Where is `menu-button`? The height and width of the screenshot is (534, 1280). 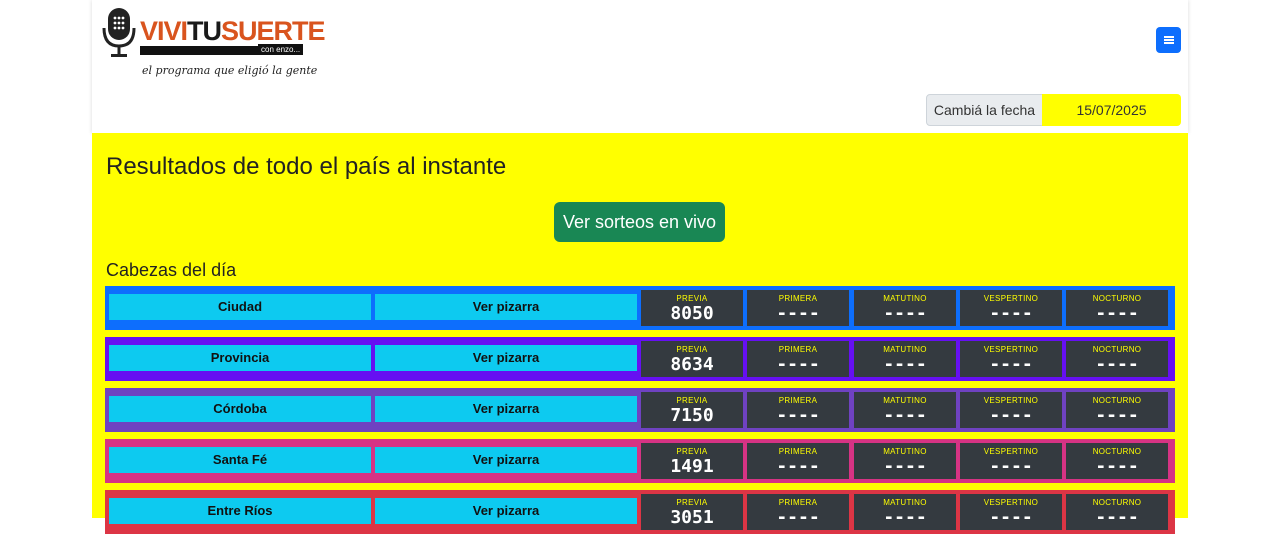
menu-button is located at coordinates (1168, 40).